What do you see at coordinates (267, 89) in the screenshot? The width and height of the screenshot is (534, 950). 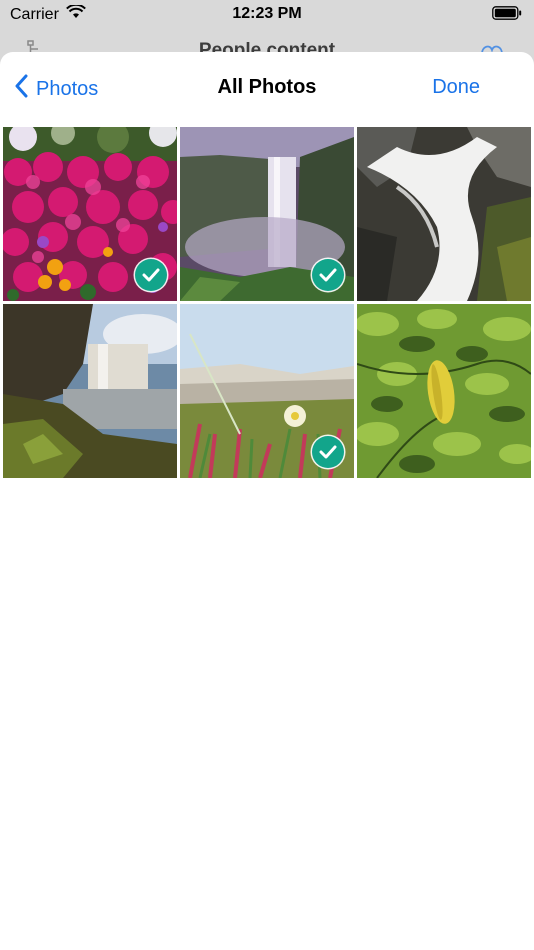 I see `navigation-bar: Photos All Photos Done` at bounding box center [267, 89].